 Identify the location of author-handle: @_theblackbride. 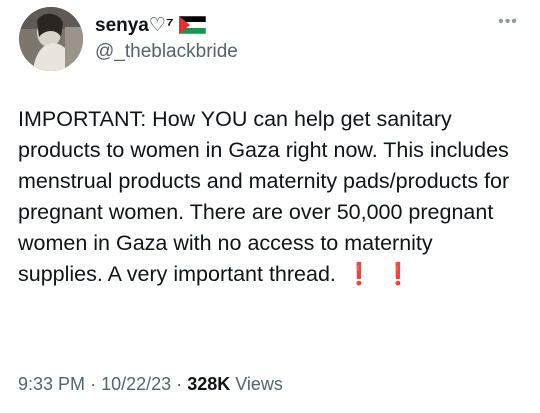
(166, 52).